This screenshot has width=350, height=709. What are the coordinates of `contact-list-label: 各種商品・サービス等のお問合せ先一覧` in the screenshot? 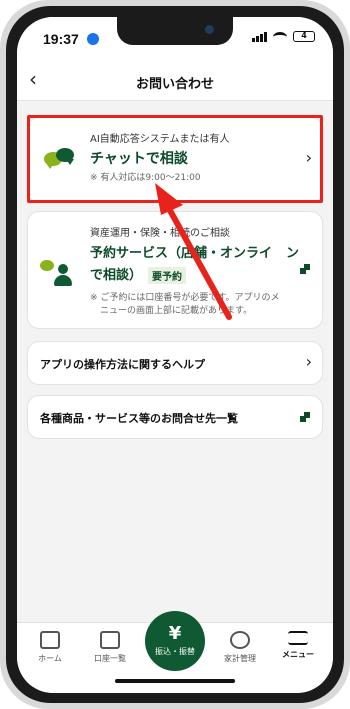 It's located at (139, 418).